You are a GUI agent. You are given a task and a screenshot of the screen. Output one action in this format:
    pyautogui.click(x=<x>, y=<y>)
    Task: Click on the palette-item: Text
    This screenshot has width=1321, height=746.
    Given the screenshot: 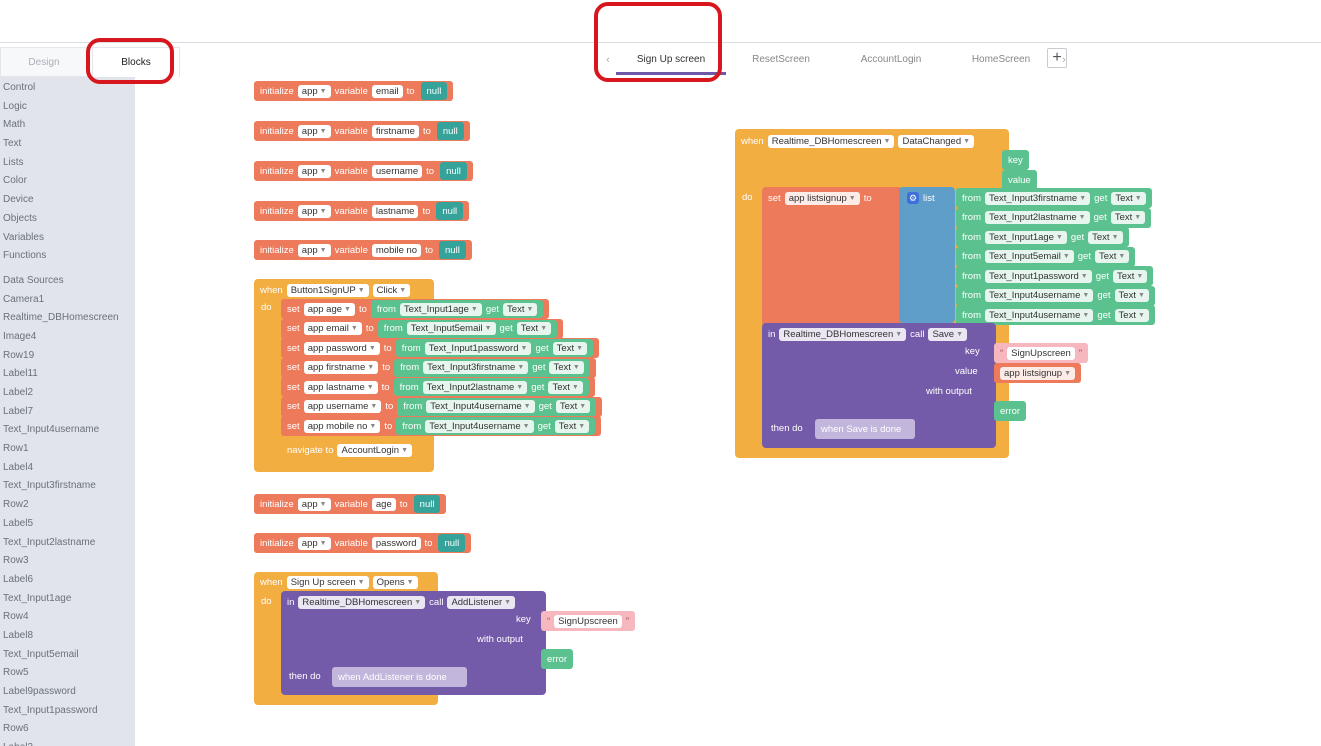 What is the action you would take?
    pyautogui.click(x=67, y=144)
    